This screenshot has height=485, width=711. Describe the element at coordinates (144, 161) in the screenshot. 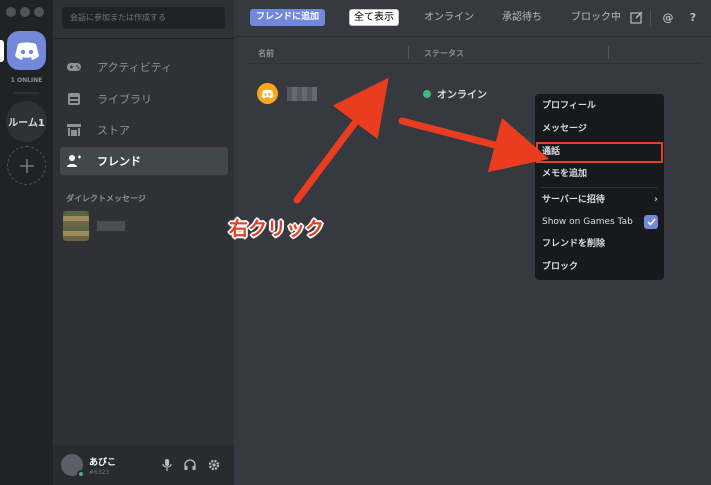

I see `sidebar-item-friends: フレンド` at that location.